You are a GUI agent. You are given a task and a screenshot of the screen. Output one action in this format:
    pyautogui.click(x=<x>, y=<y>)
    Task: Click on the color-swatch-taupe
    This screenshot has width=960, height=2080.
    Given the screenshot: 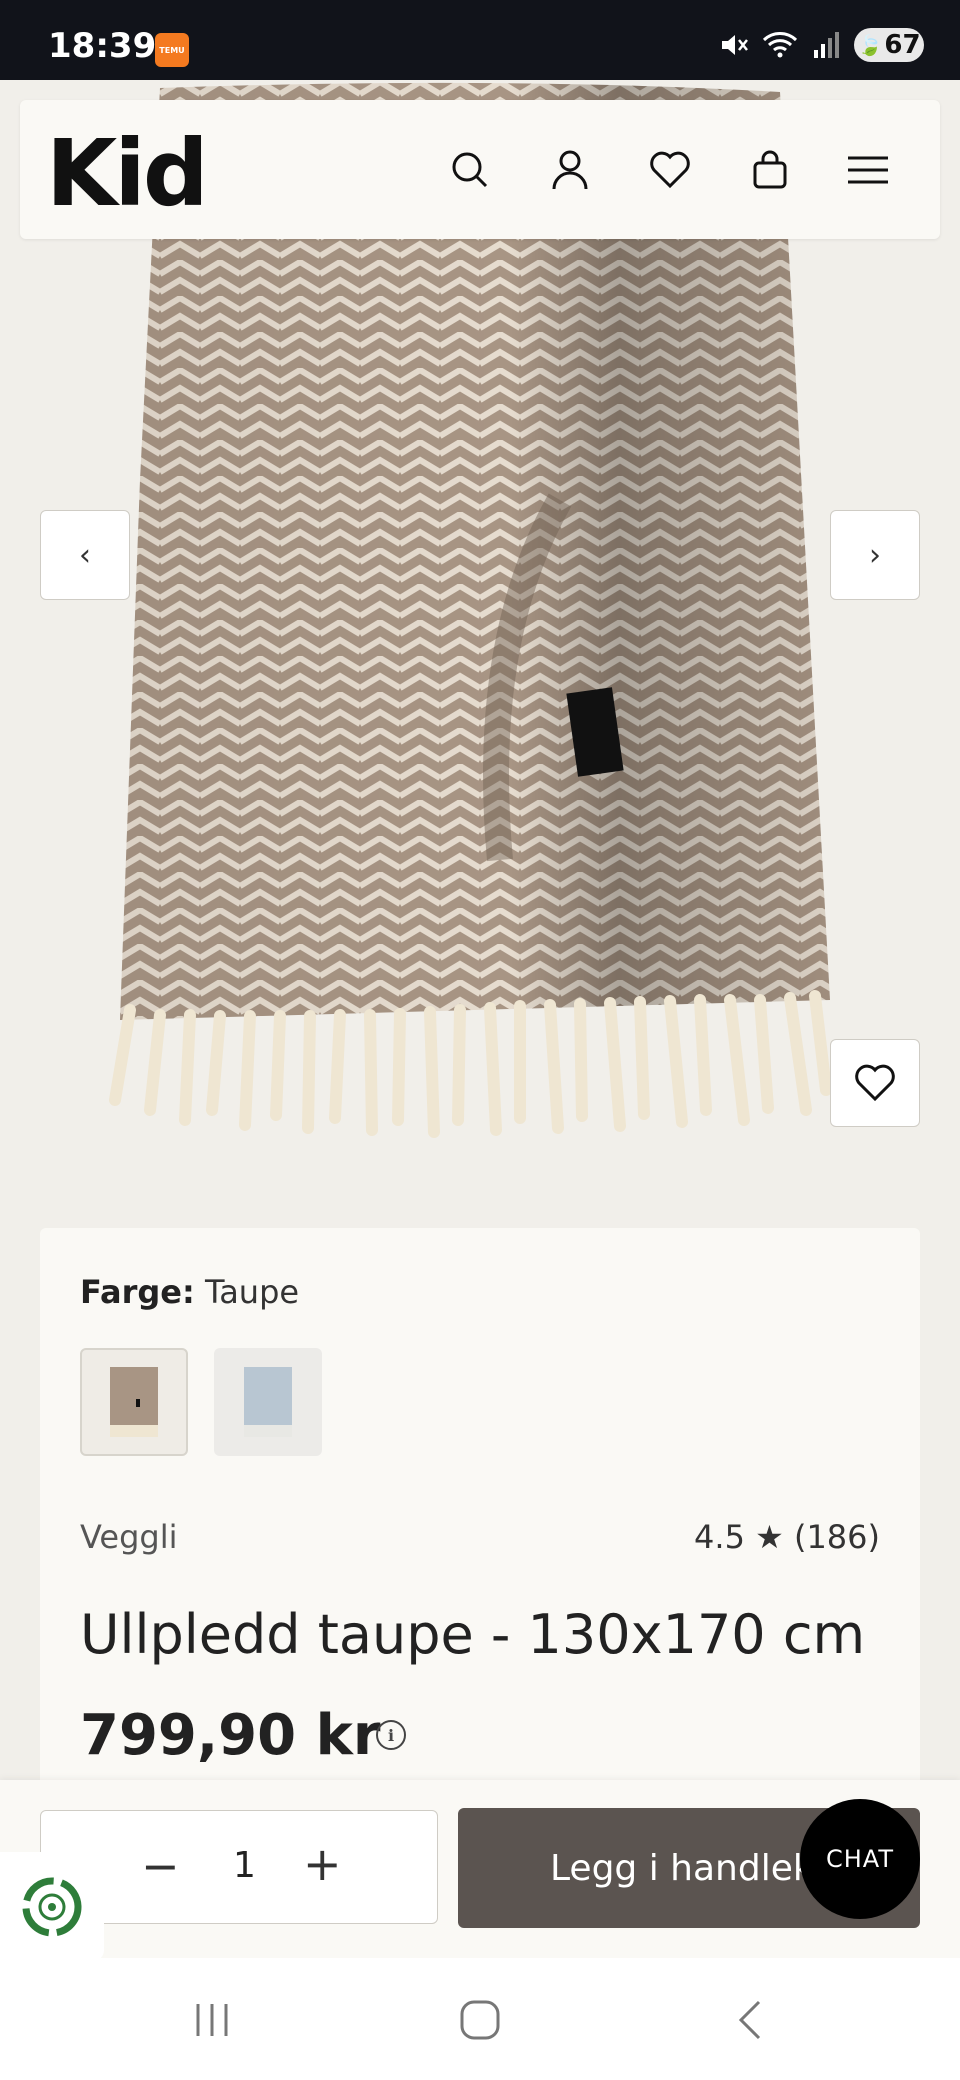 What is the action you would take?
    pyautogui.click(x=134, y=1402)
    